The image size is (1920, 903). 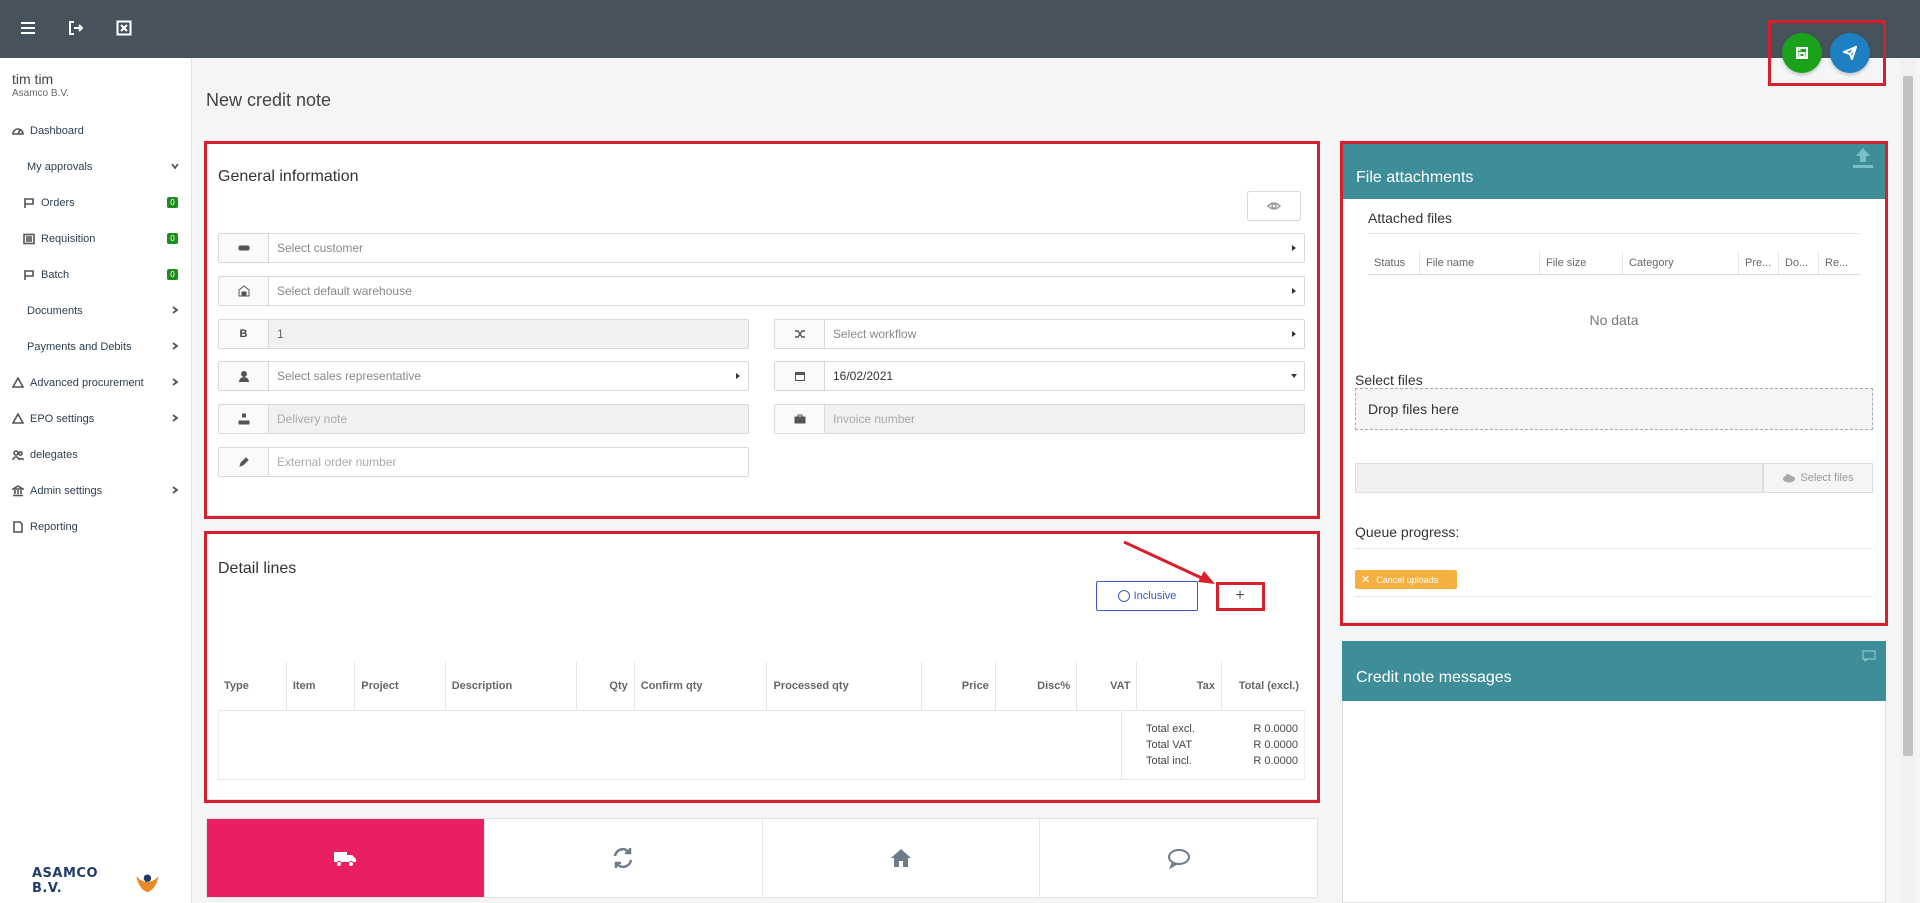 I want to click on tab-home, so click(x=902, y=858).